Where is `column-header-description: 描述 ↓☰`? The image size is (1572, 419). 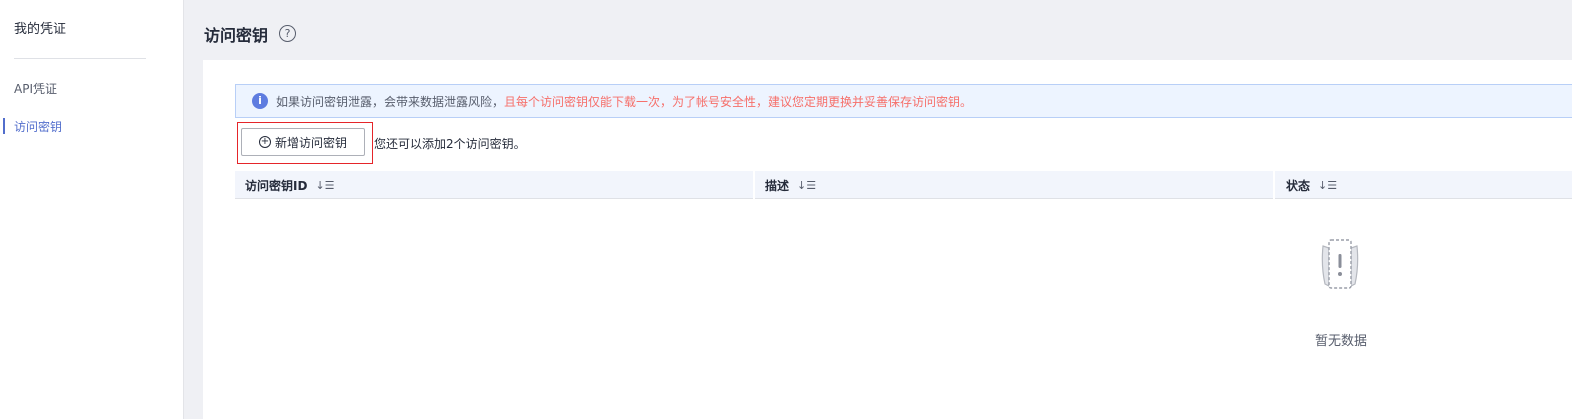 column-header-description: 描述 ↓☰ is located at coordinates (785, 185).